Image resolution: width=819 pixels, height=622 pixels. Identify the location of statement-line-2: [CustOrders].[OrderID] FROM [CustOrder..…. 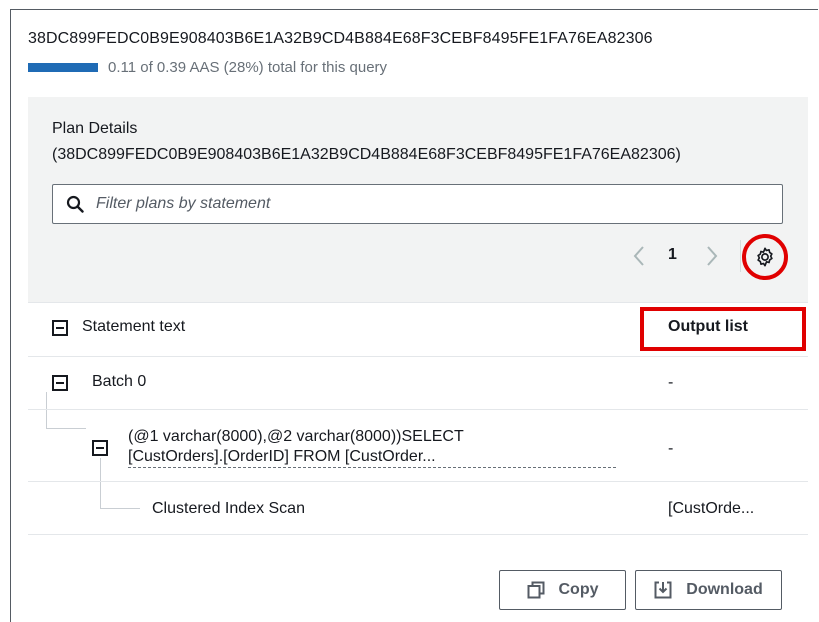
(372, 457).